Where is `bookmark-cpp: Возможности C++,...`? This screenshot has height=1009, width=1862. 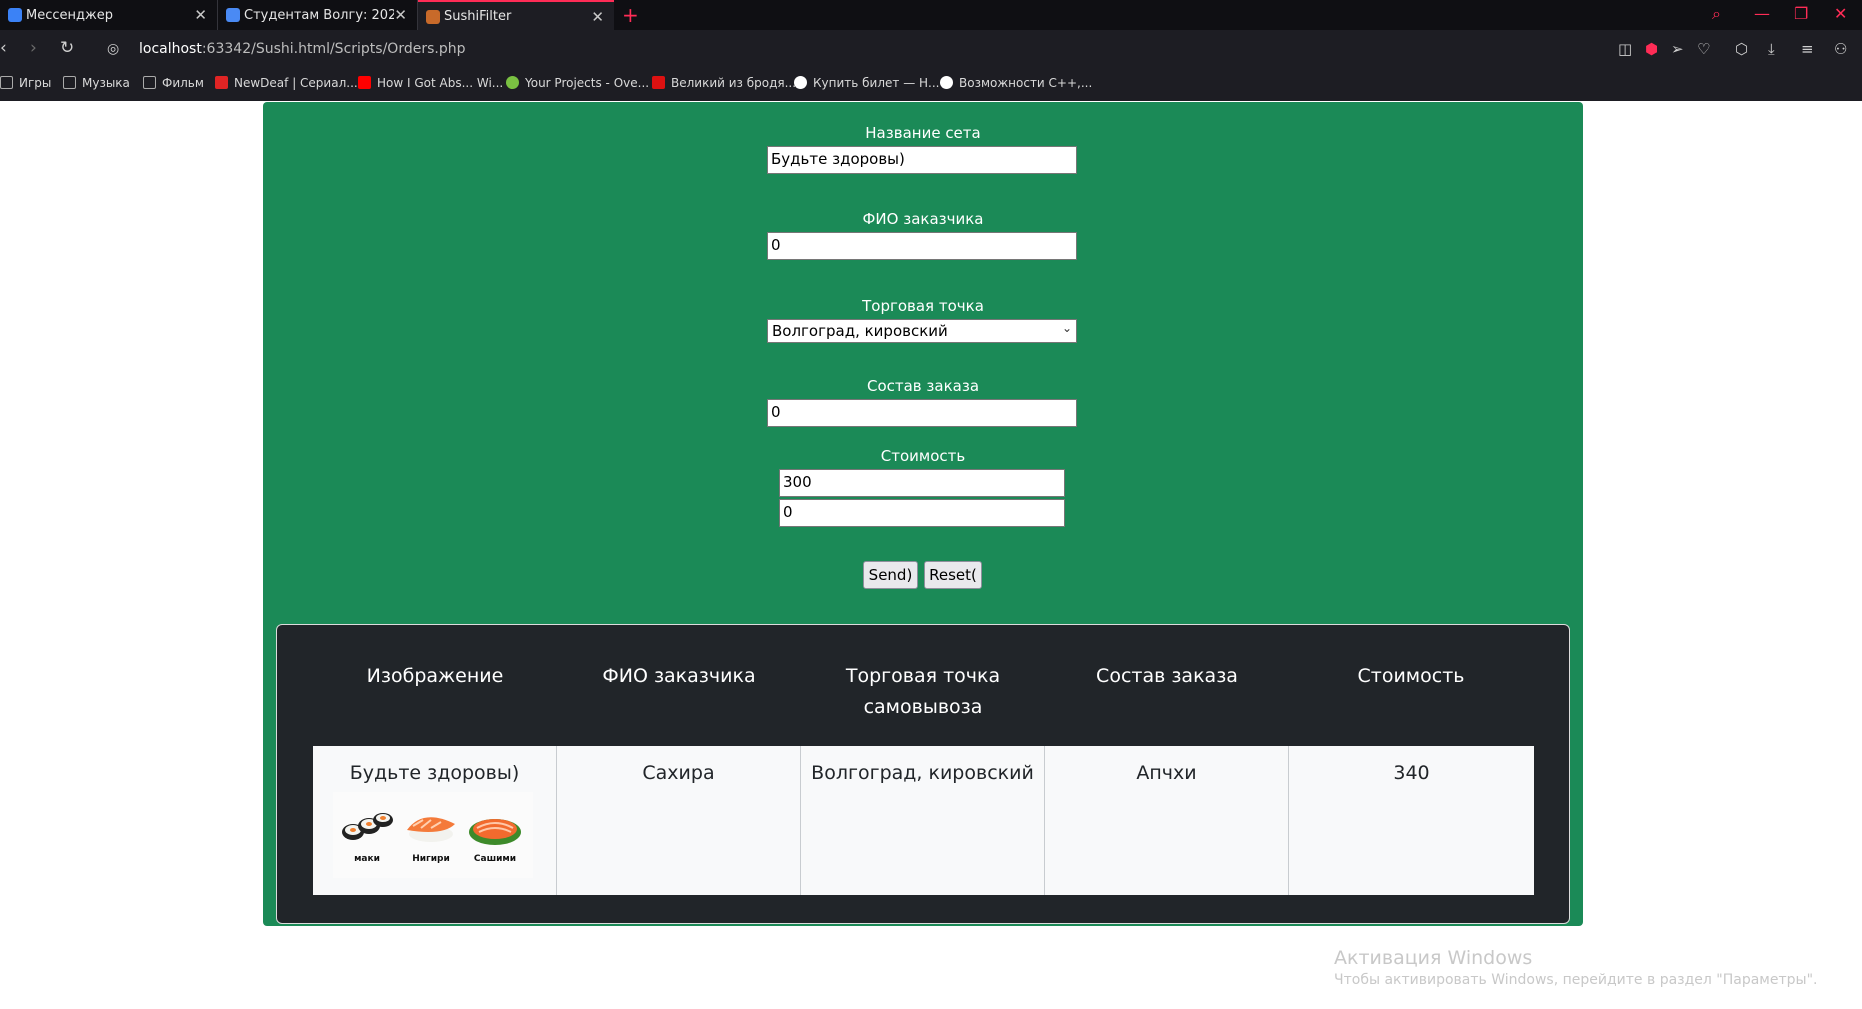 bookmark-cpp: Возможности C++,... is located at coordinates (1016, 83).